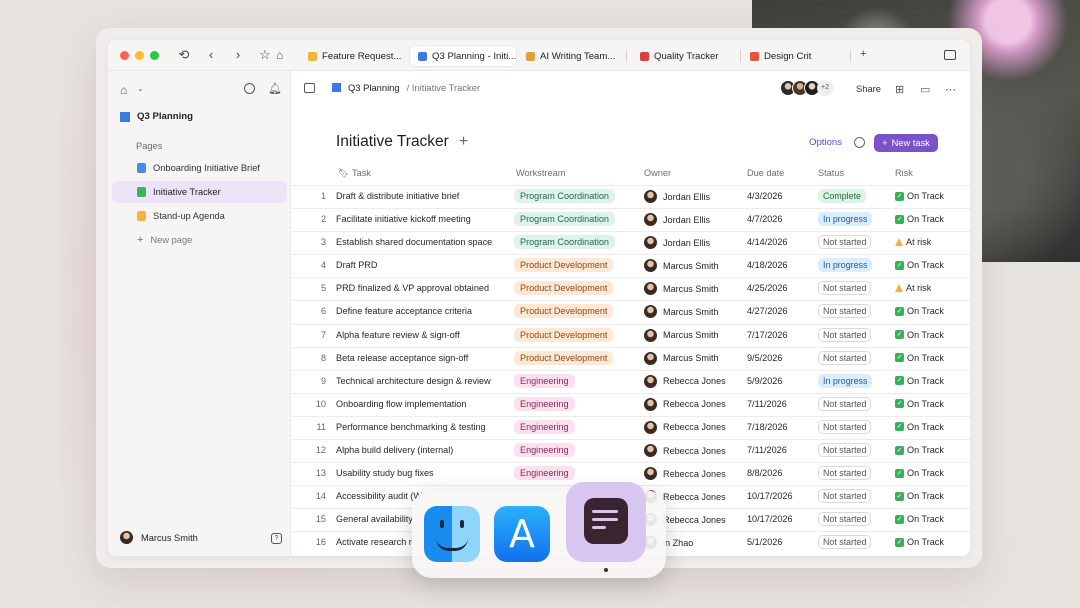 This screenshot has height=608, width=1080. I want to click on bell-icon: 🔔︎, so click(275, 88).